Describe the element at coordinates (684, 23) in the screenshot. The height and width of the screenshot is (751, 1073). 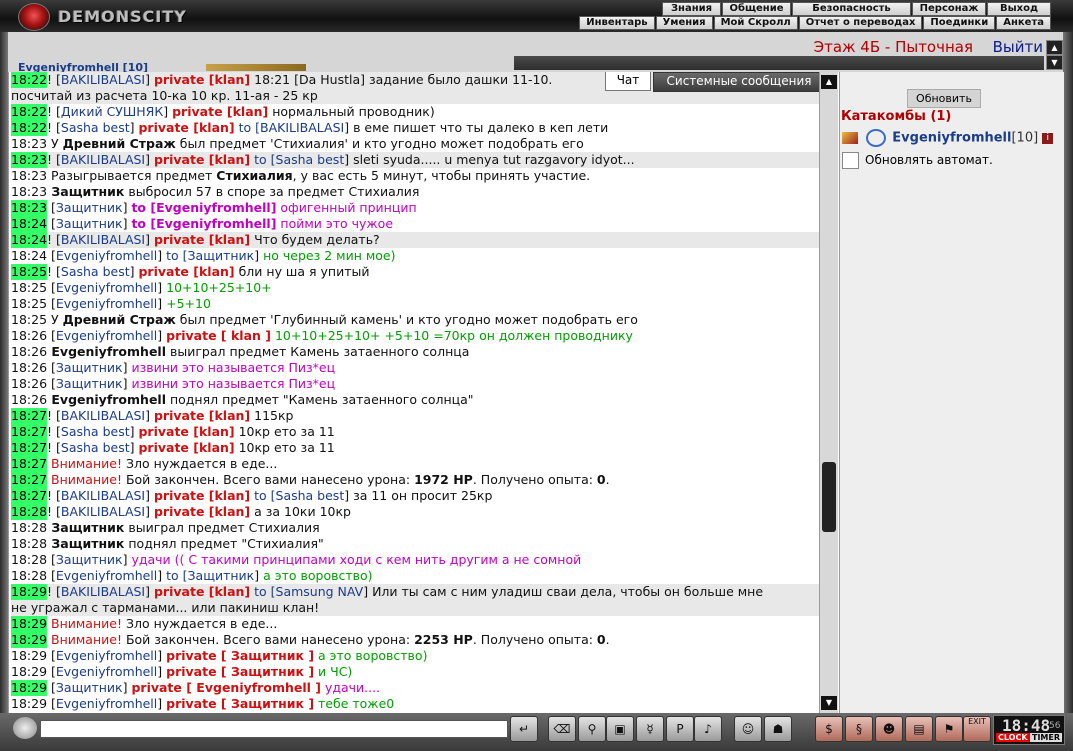
I see `menu-skills: Умения` at that location.